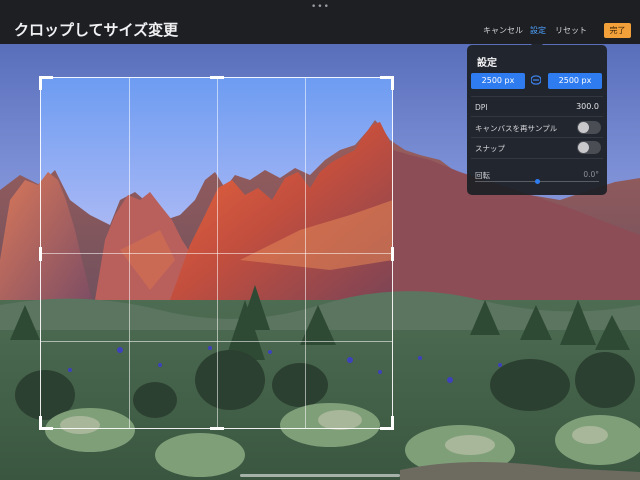  What do you see at coordinates (575, 81) in the screenshot?
I see `height-field: 2500 px` at bounding box center [575, 81].